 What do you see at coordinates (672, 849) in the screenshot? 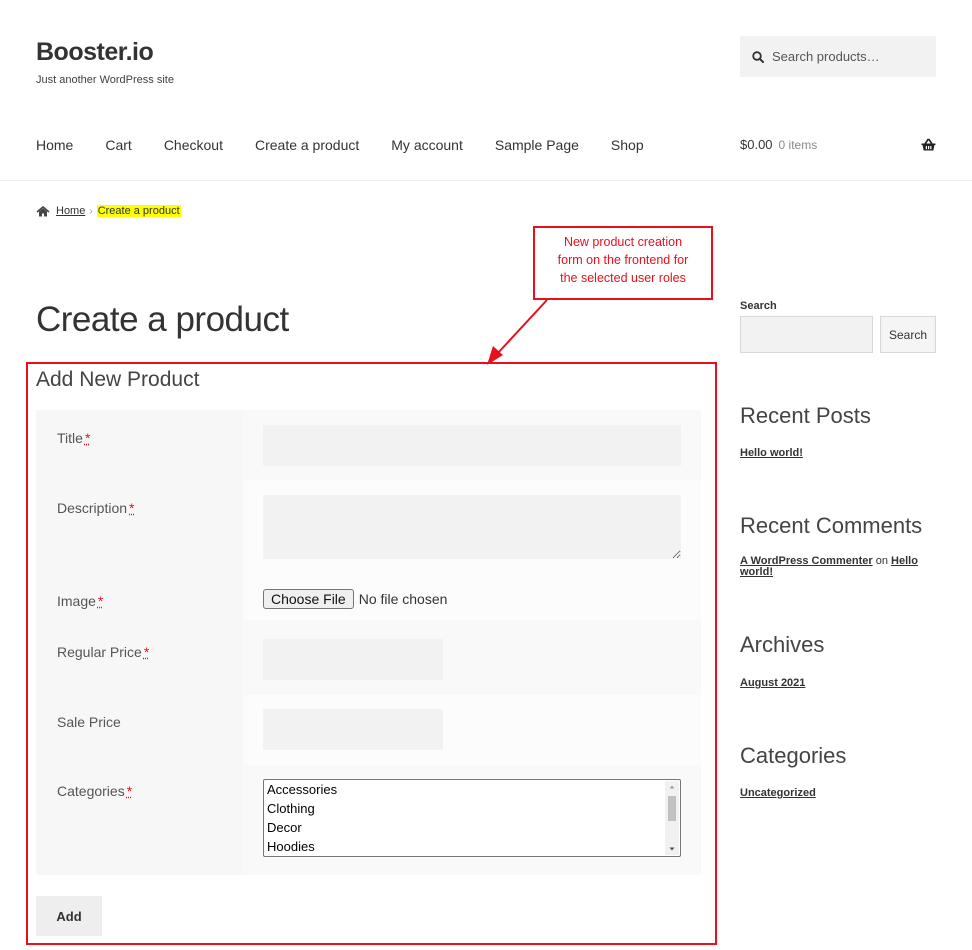
I see `scroll-down-icon` at bounding box center [672, 849].